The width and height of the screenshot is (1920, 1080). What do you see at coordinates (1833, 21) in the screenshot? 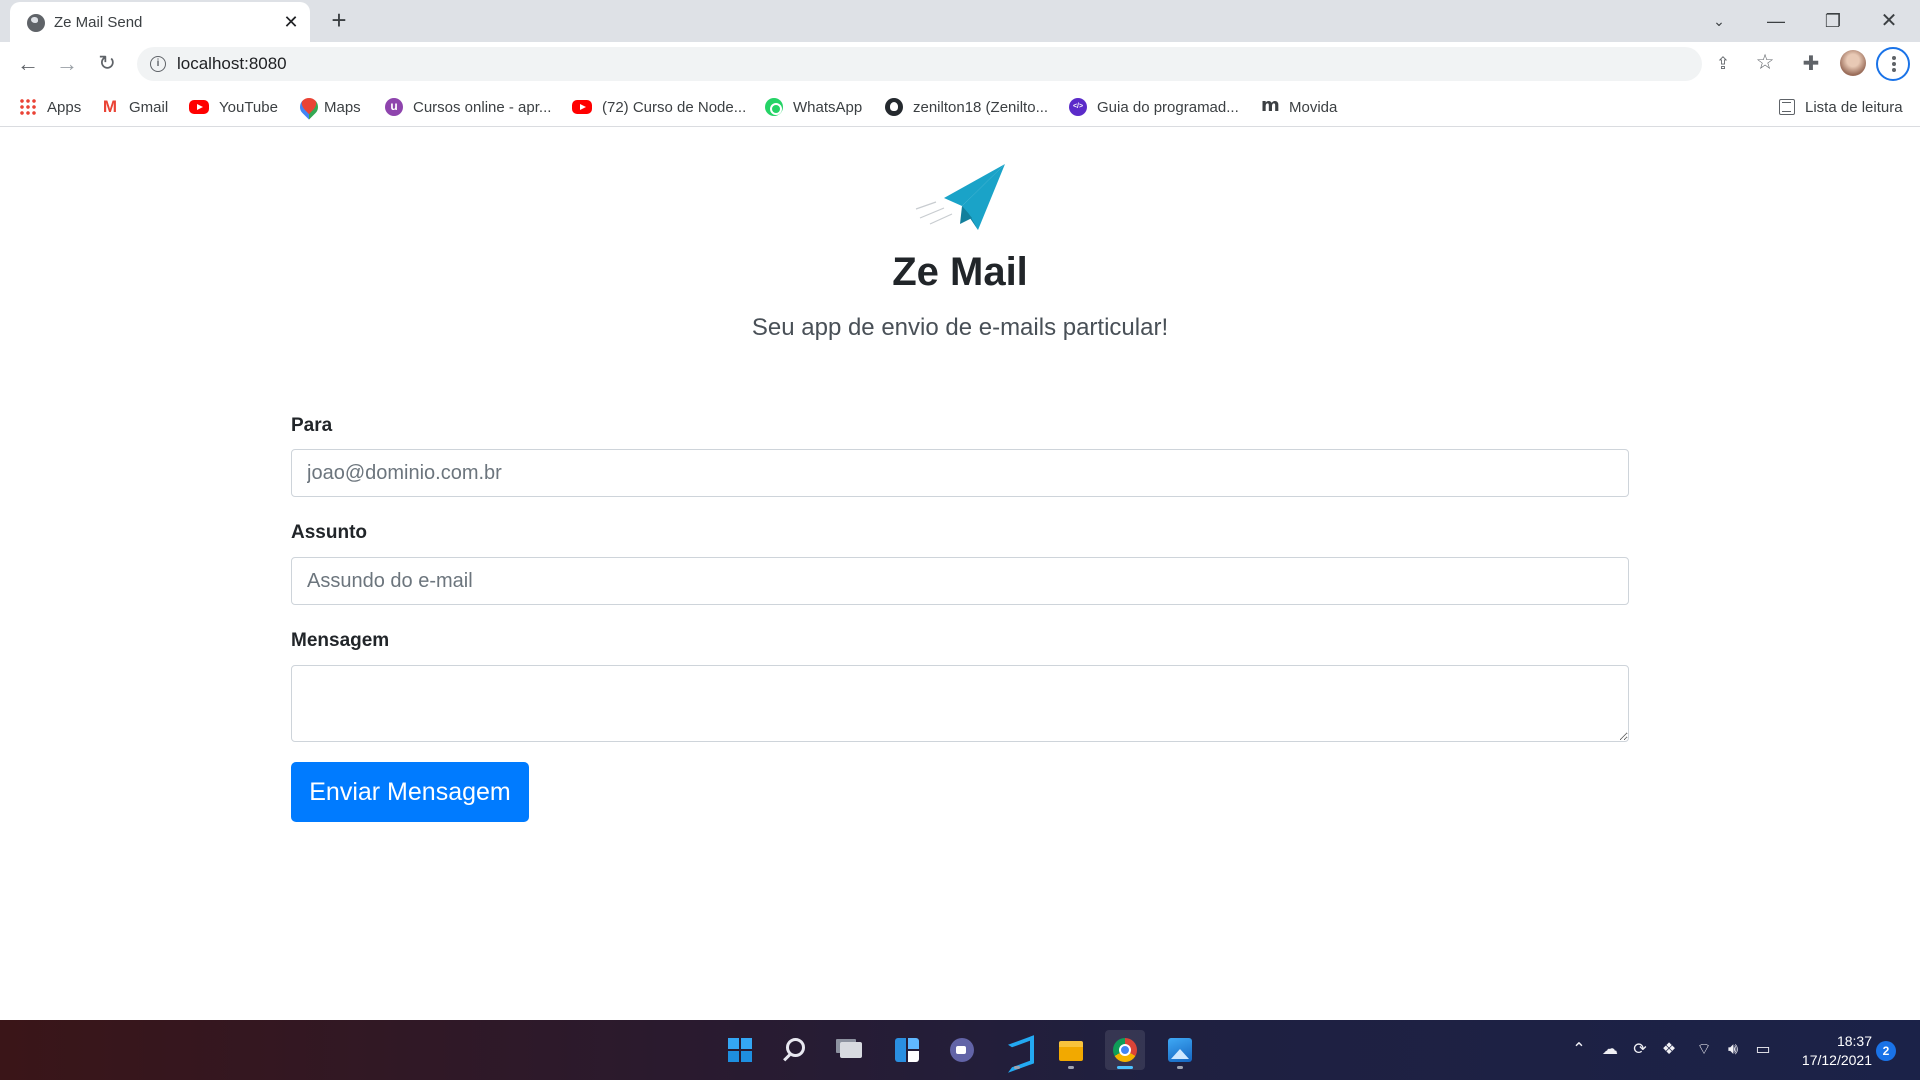
I see `restore-button: ❐` at bounding box center [1833, 21].